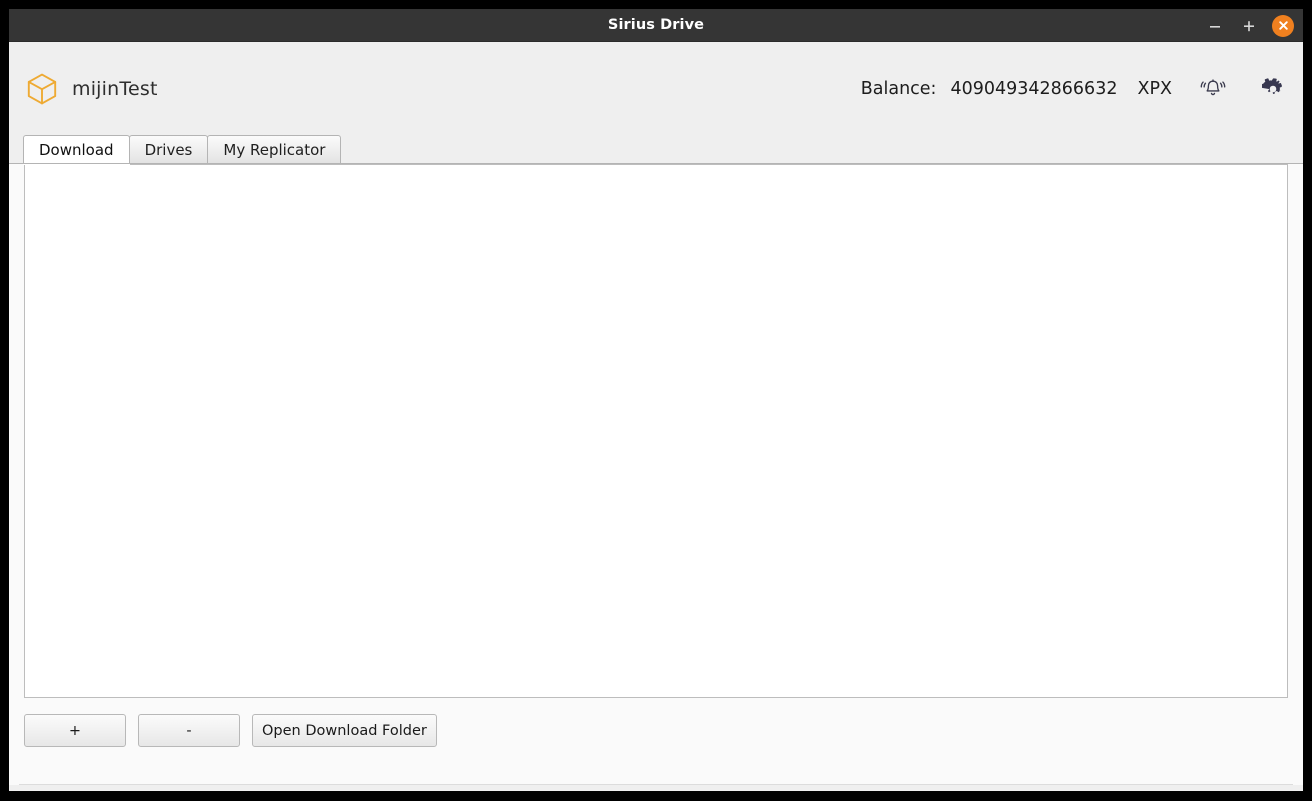  Describe the element at coordinates (656, 88) in the screenshot. I see `app-header: mijinTest Balance: 409049342866632 XPX` at that location.